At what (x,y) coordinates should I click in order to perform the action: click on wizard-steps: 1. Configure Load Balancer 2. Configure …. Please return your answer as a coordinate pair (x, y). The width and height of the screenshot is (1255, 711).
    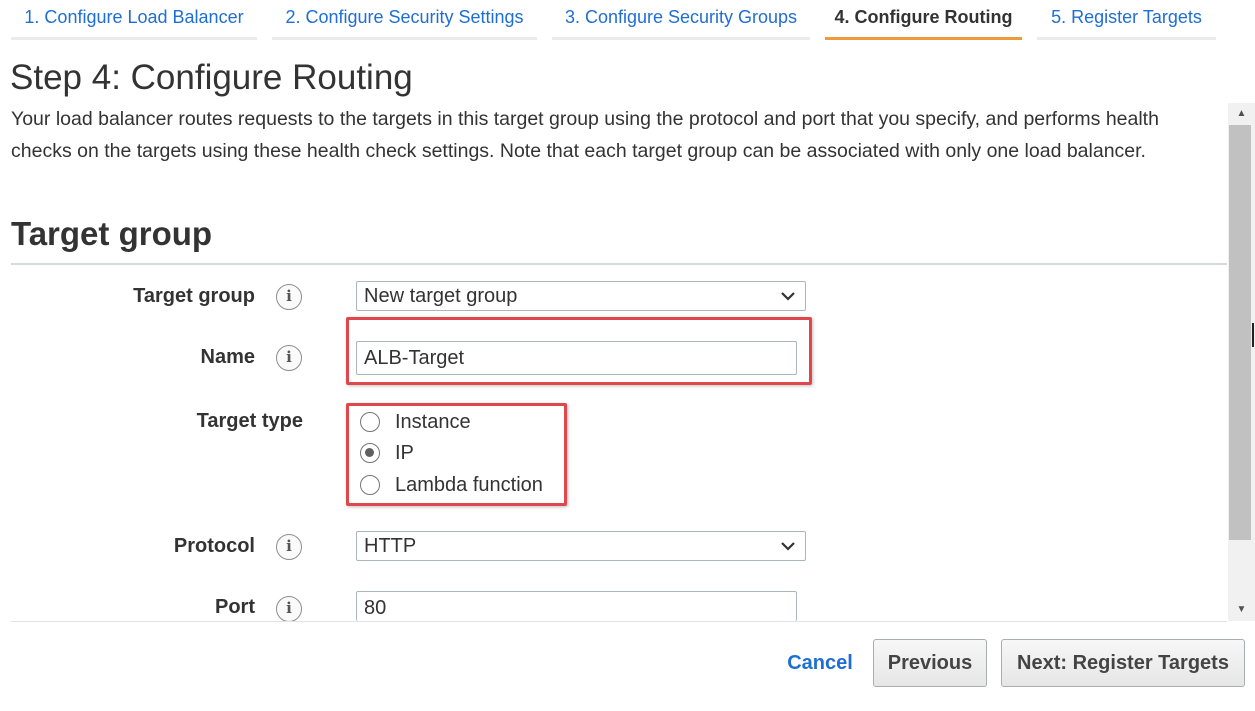
    Looking at the image, I should click on (627, 20).